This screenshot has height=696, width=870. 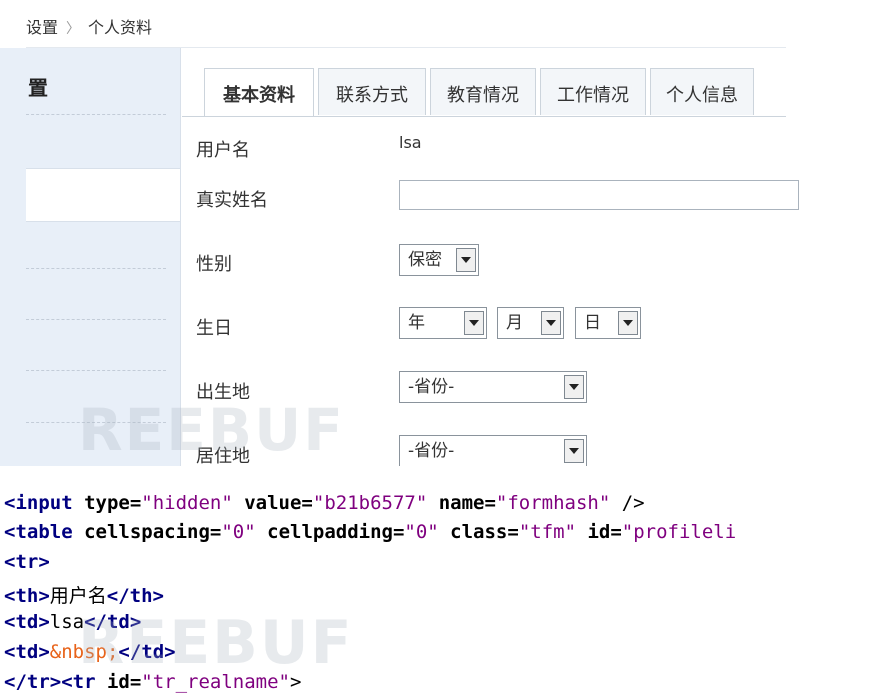 What do you see at coordinates (103, 195) in the screenshot?
I see `sidebar-item-active-bg` at bounding box center [103, 195].